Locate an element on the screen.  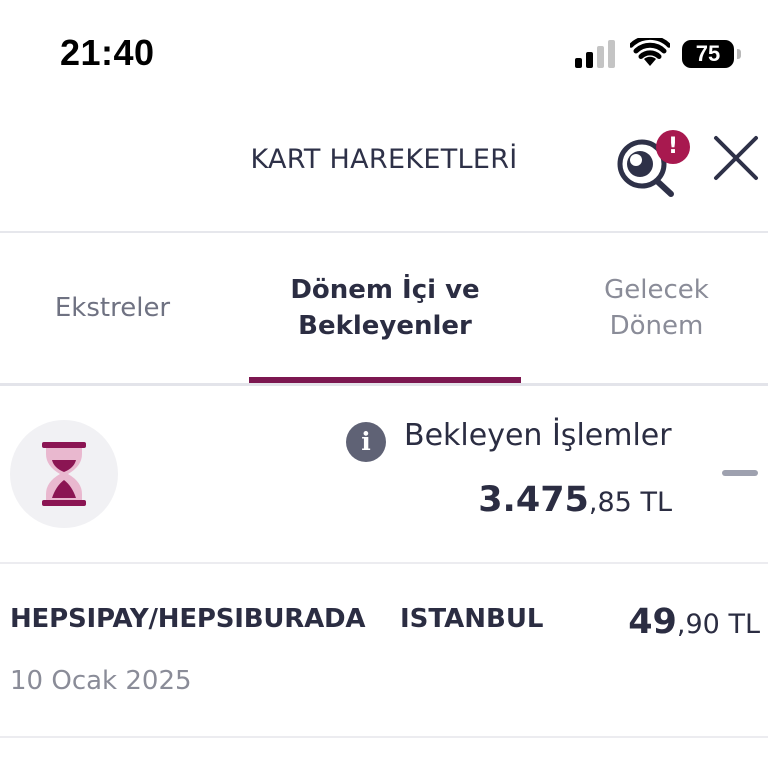
status-time: 21:40 is located at coordinates (107, 52).